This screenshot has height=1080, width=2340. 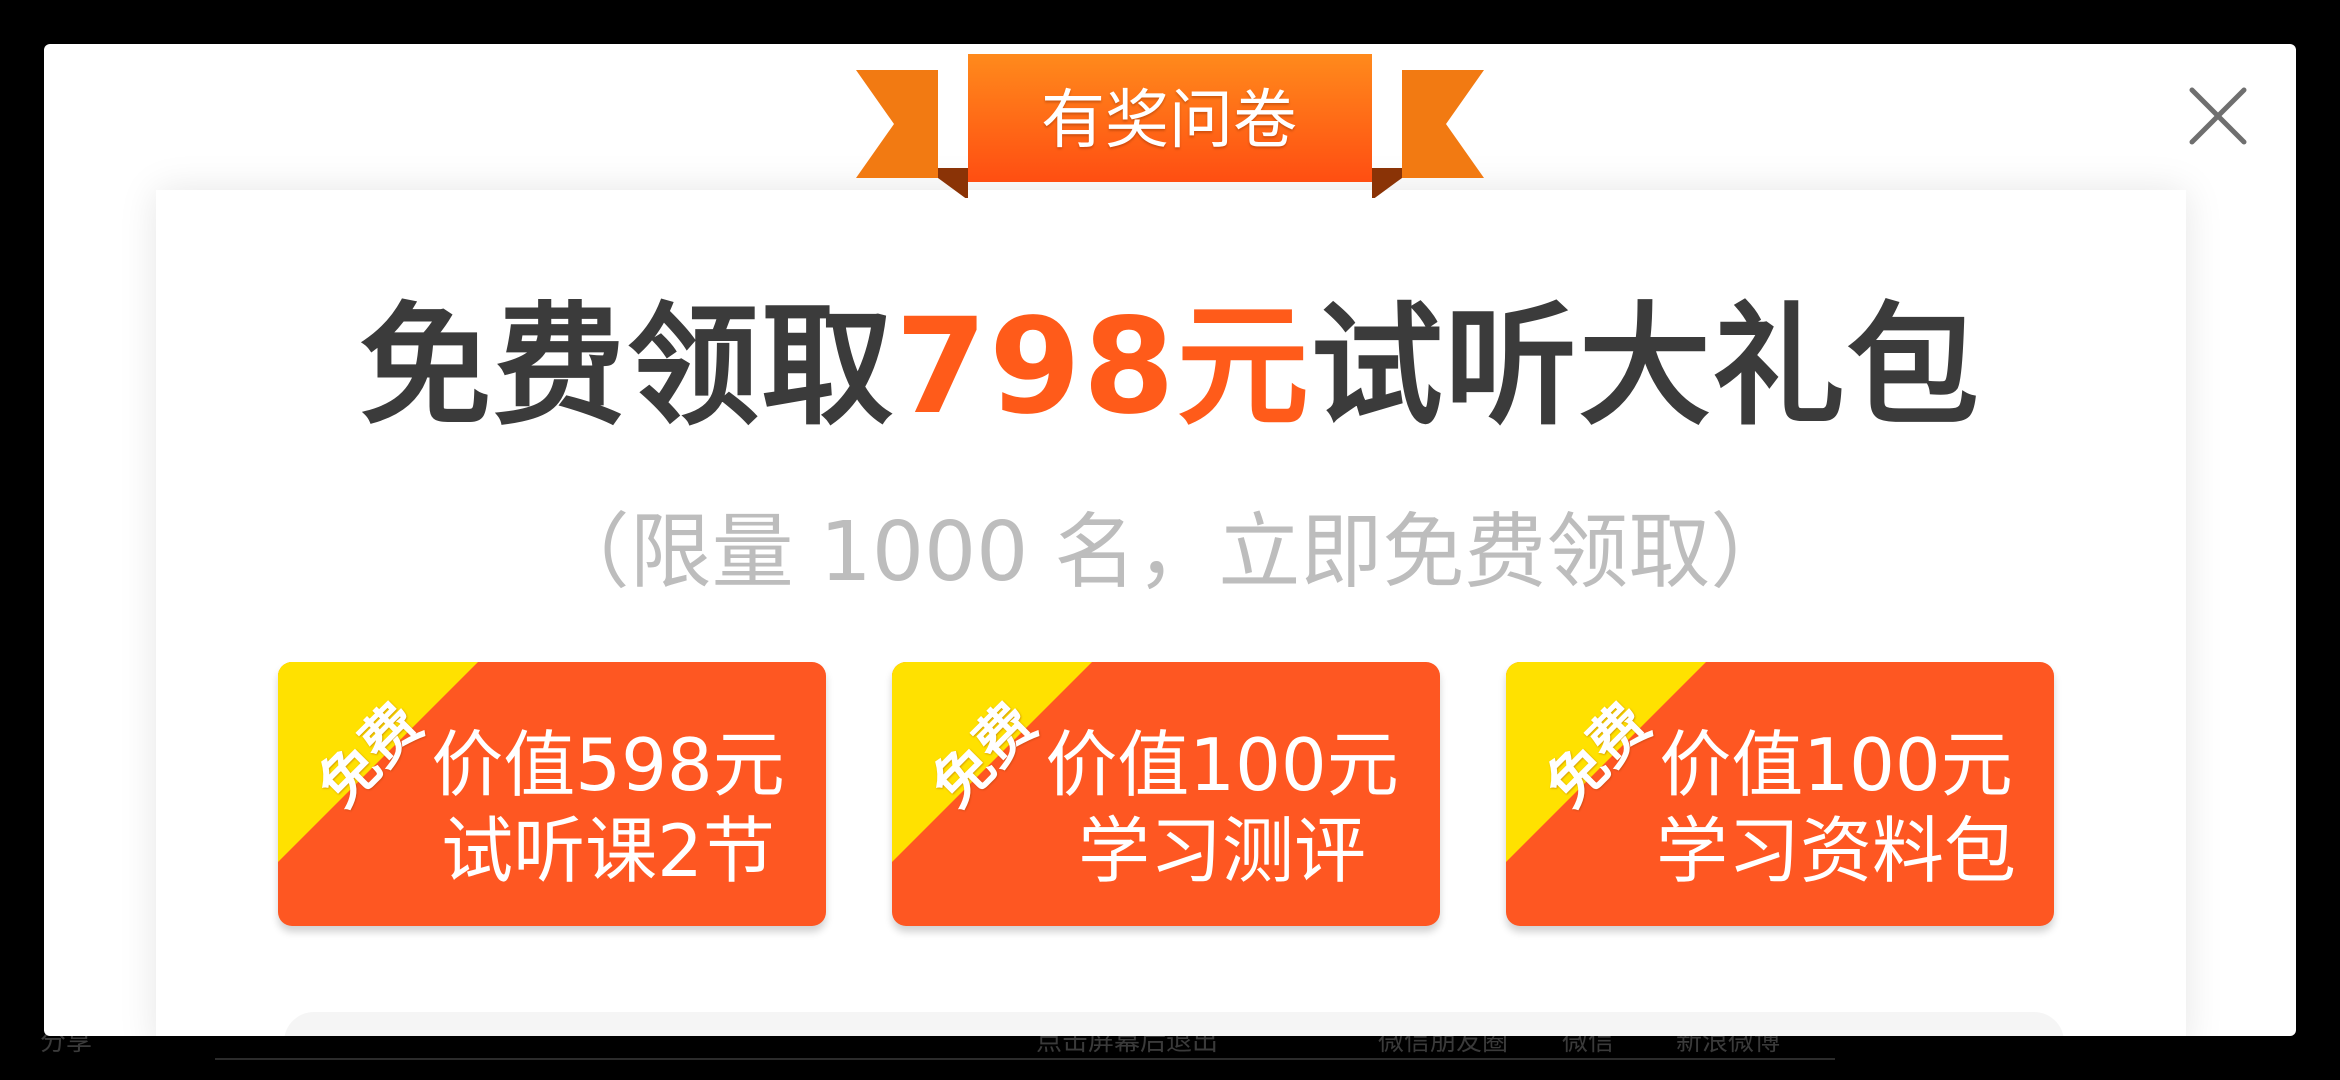 I want to click on ribbon-title: 有奖问卷, so click(x=1169, y=121).